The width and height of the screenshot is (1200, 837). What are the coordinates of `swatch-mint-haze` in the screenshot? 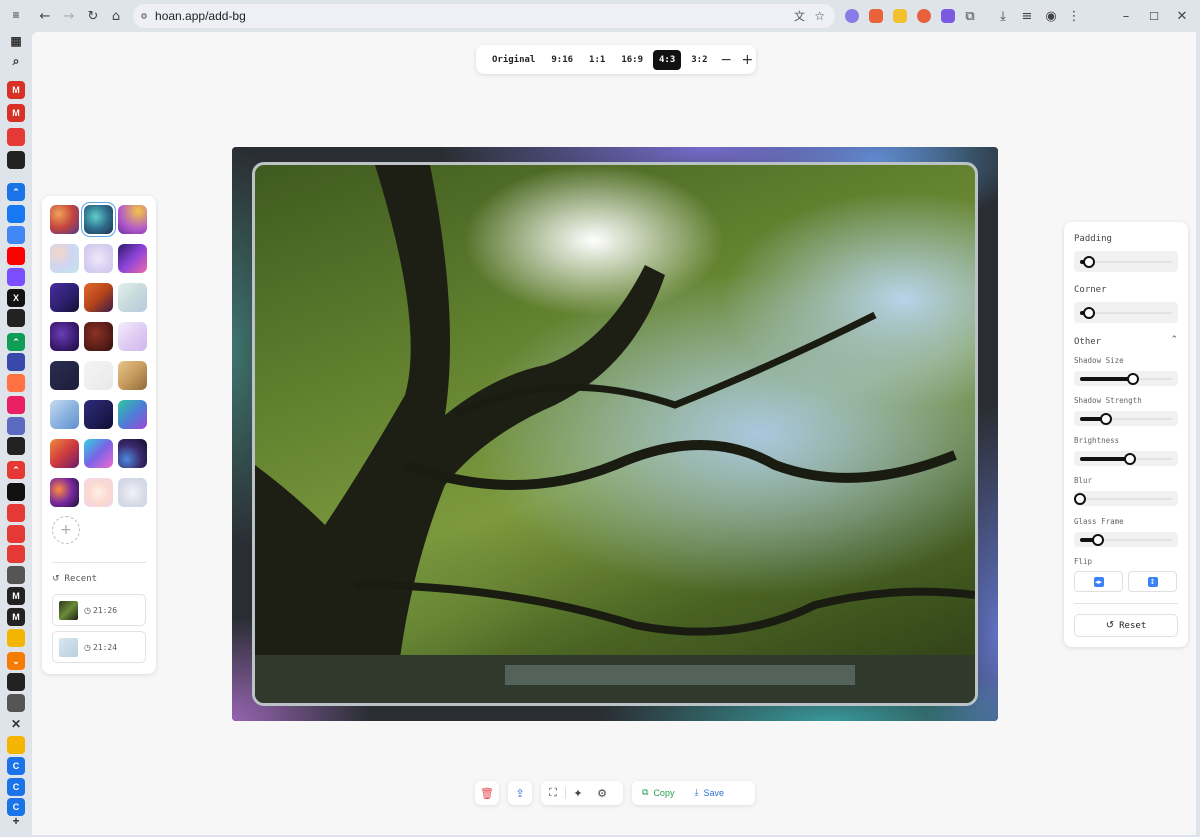 It's located at (132, 297).